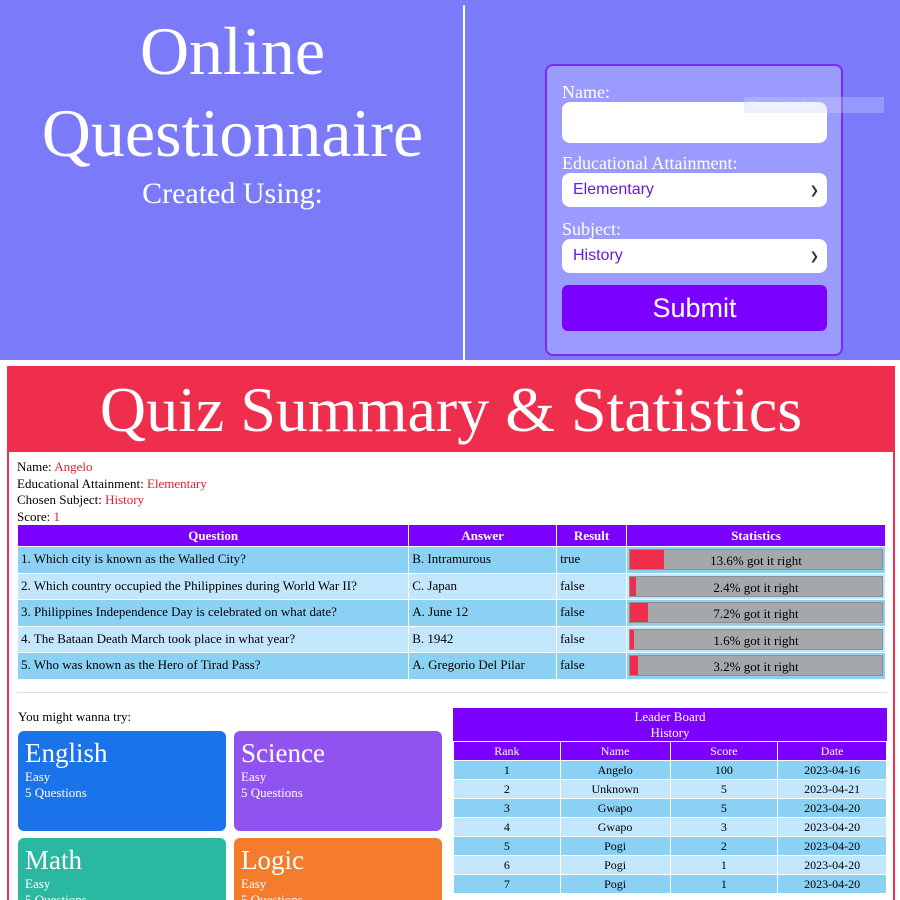 The height and width of the screenshot is (900, 900). What do you see at coordinates (507, 789) in the screenshot?
I see `rank-cell: 2` at bounding box center [507, 789].